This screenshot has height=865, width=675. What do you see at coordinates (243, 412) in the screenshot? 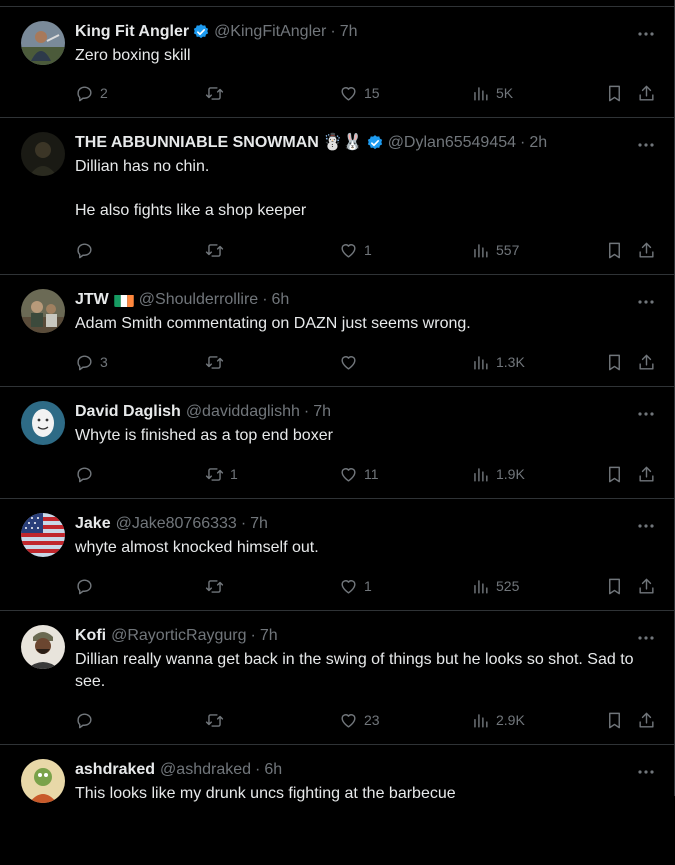
I see `author-handle: @daviddaglishh` at bounding box center [243, 412].